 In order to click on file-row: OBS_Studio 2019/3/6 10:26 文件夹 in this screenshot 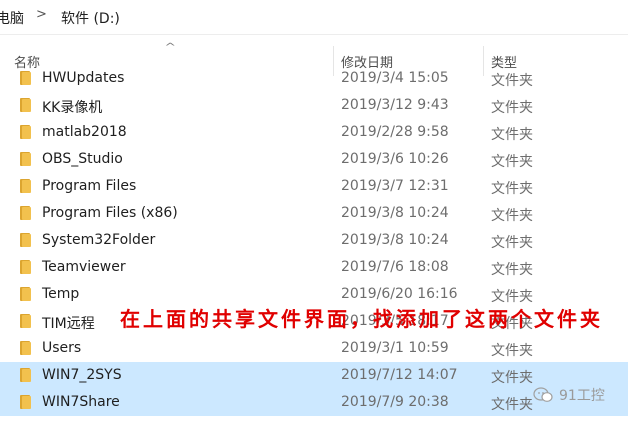, I will do `click(314, 159)`.